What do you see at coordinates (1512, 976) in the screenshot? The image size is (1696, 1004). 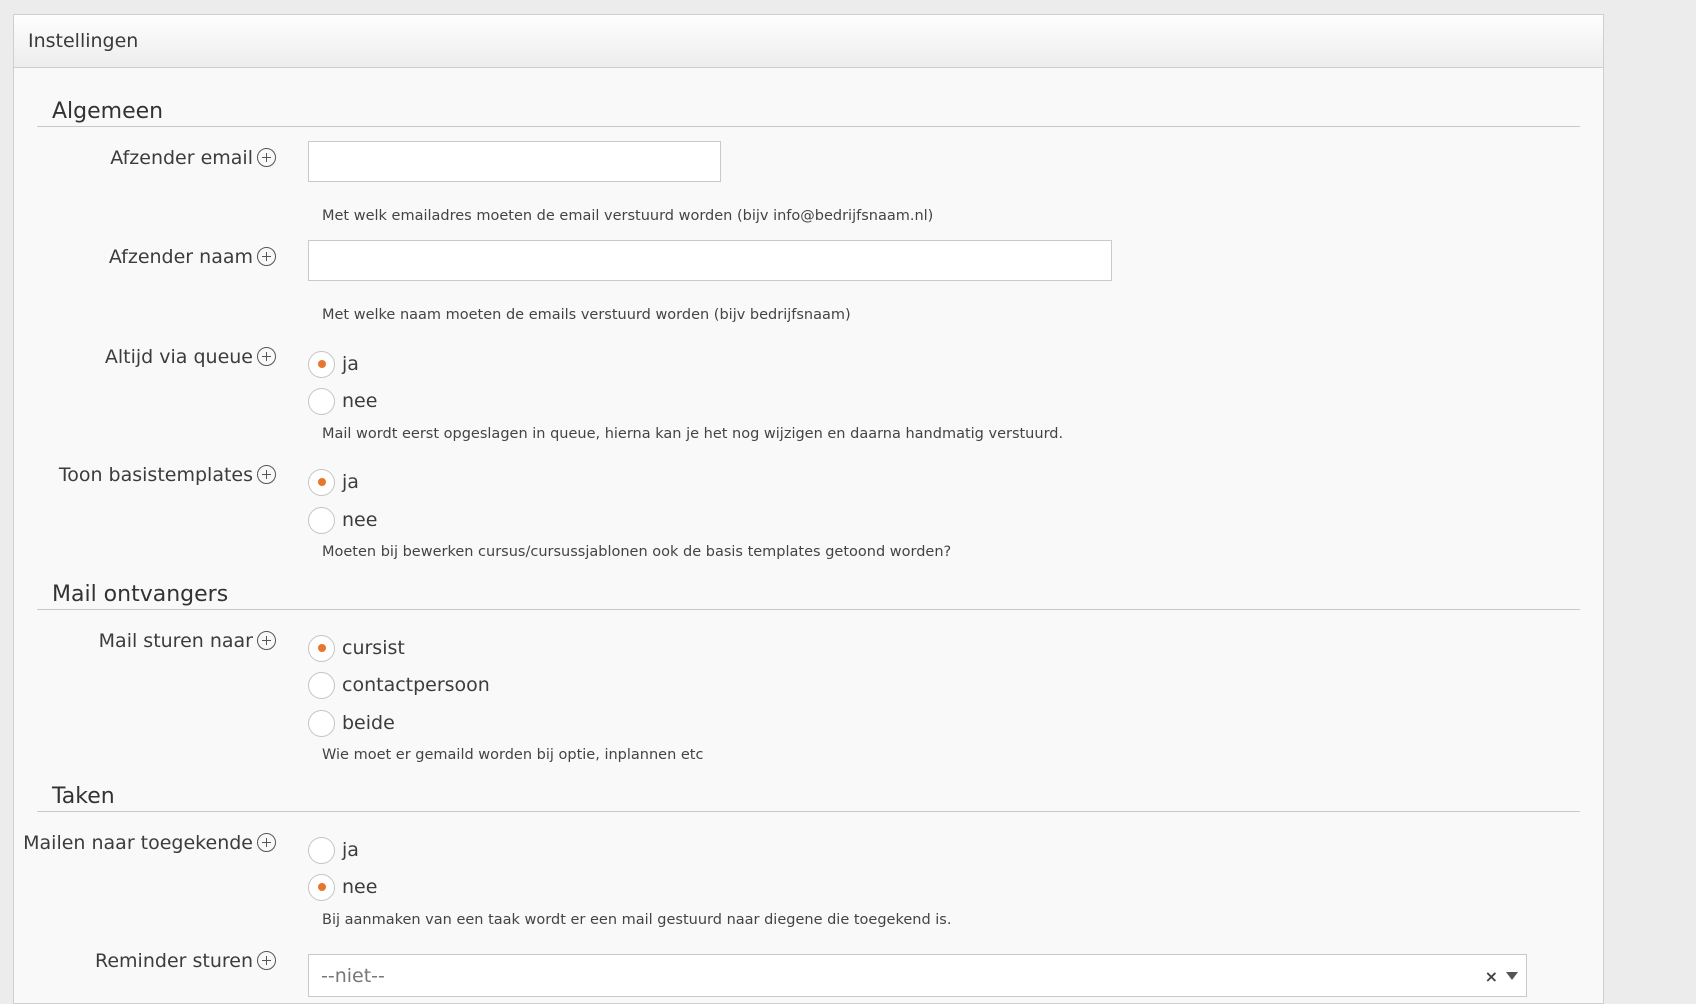 I see `chevron-down-icon` at bounding box center [1512, 976].